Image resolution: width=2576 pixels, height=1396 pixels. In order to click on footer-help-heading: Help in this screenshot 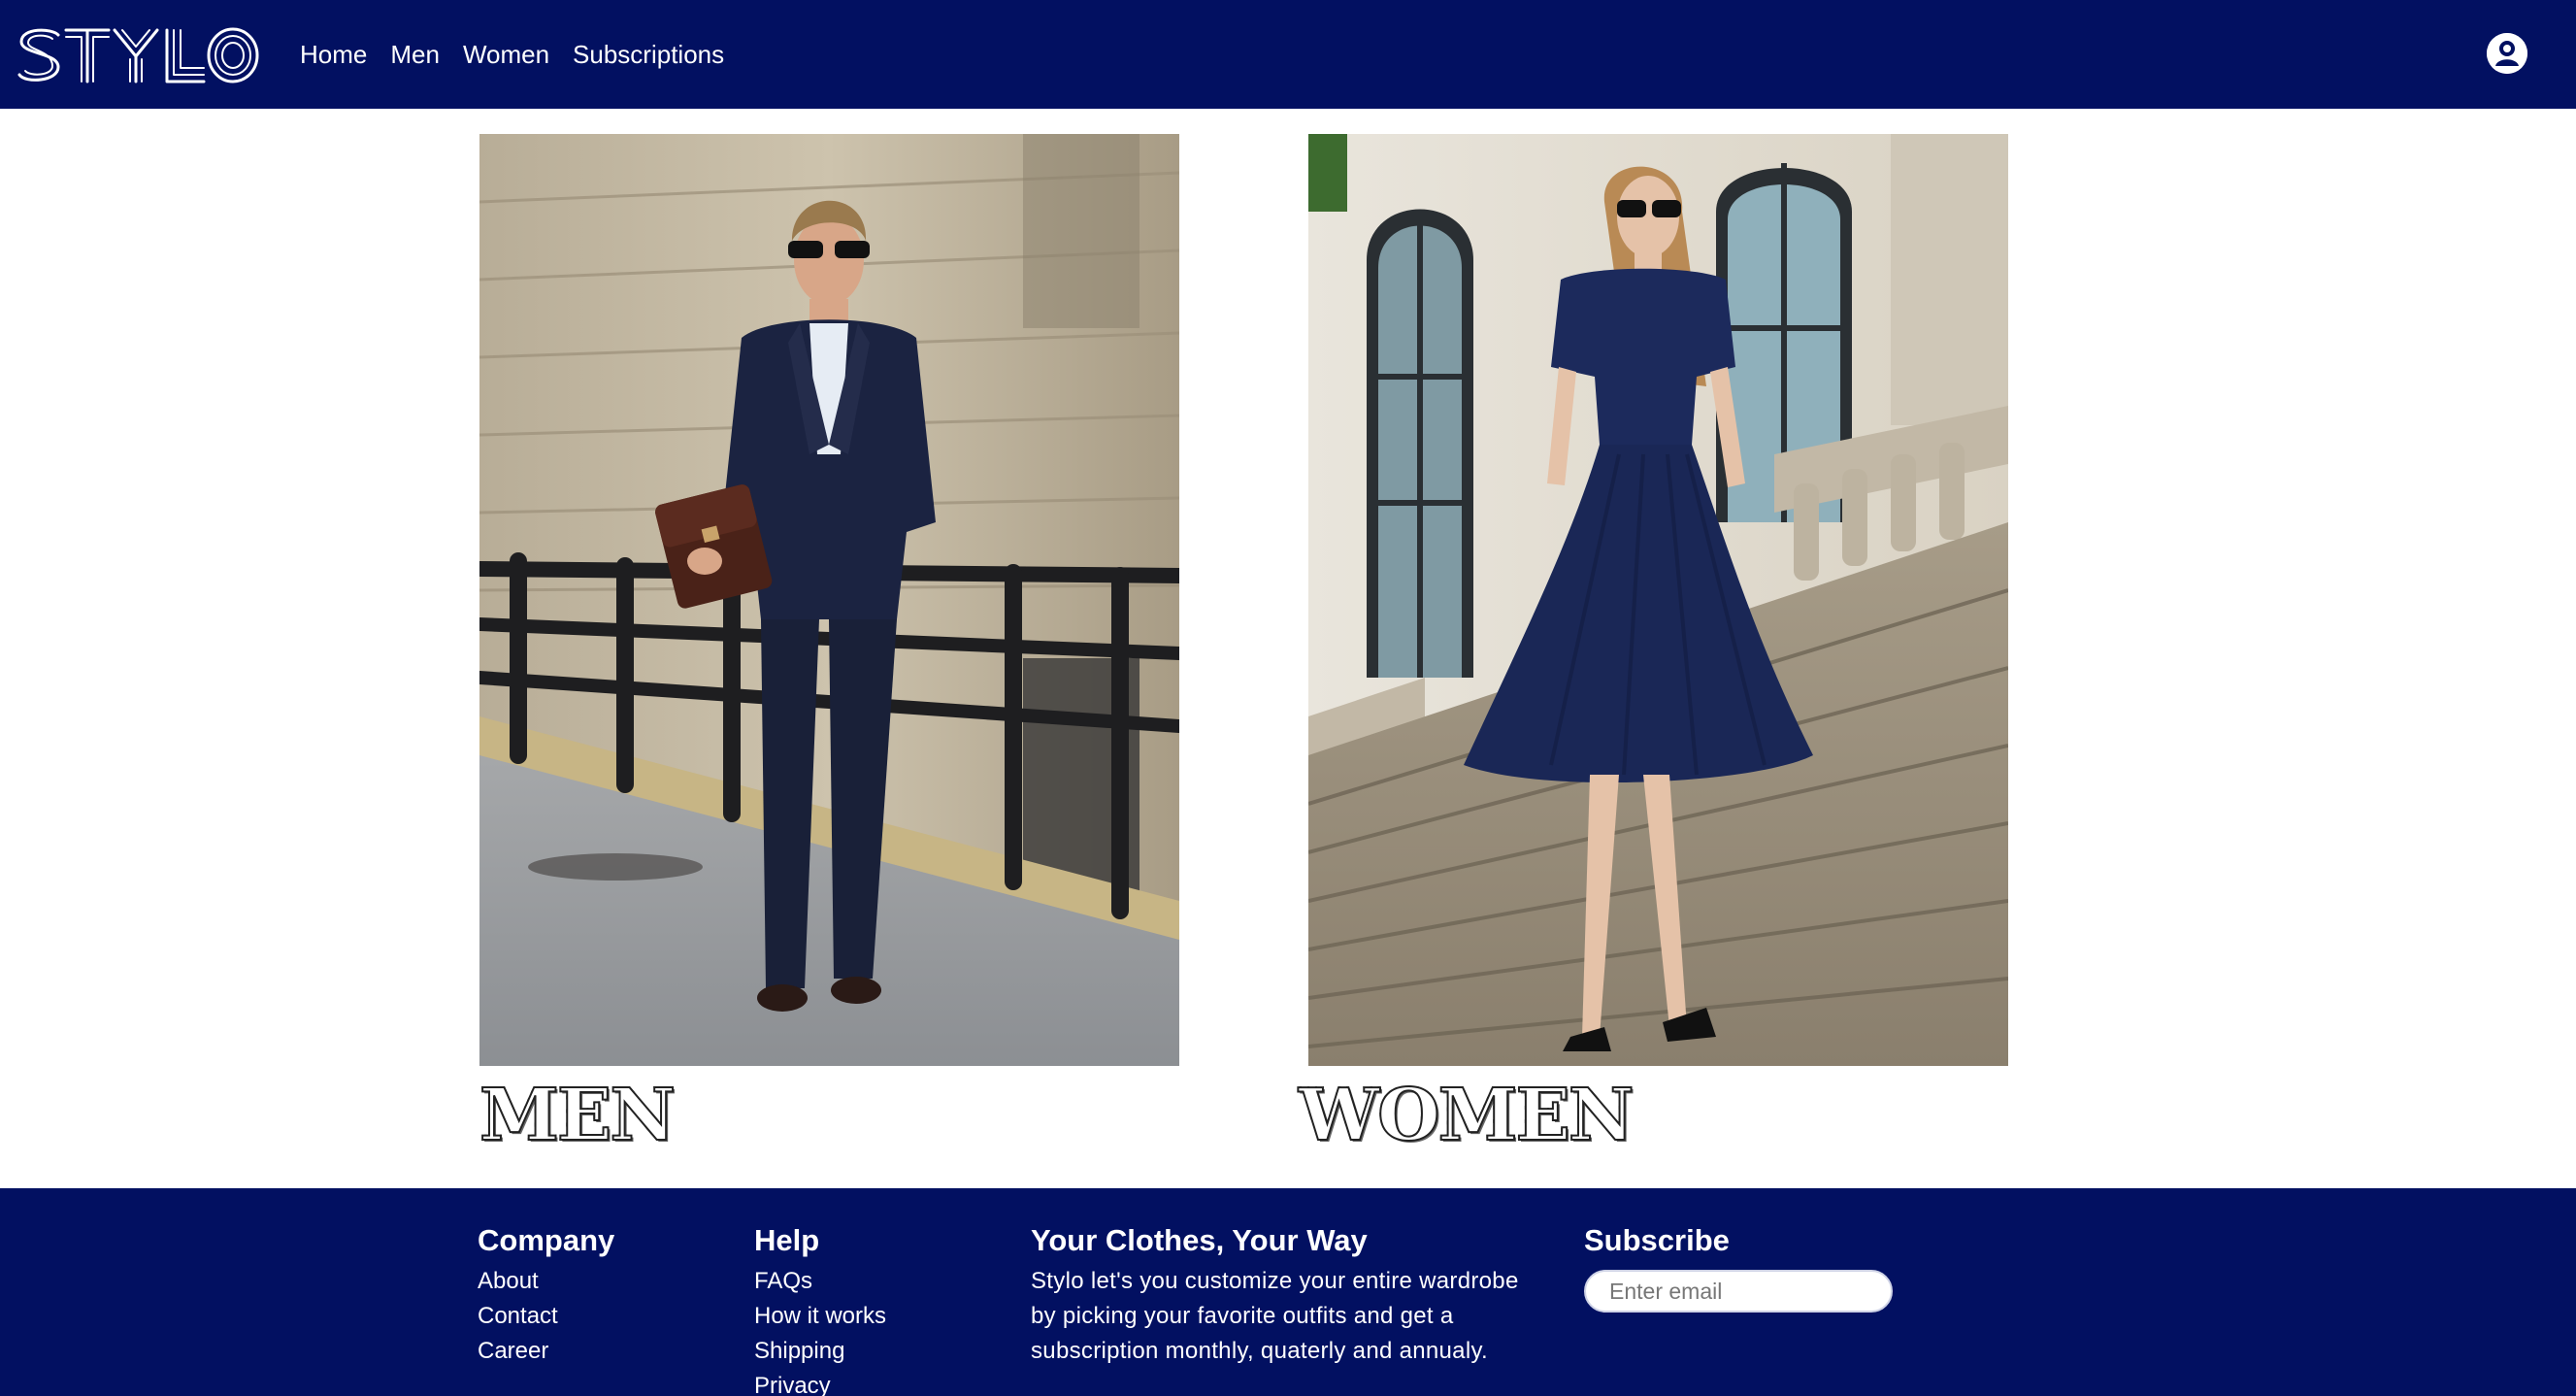, I will do `click(787, 1240)`.